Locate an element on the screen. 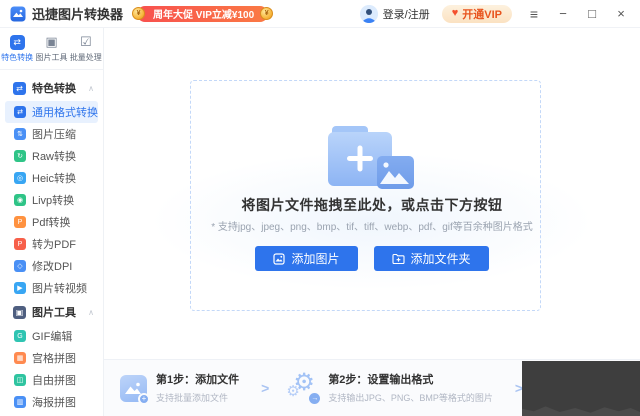  menu-icon: ≡ is located at coordinates (534, 14).